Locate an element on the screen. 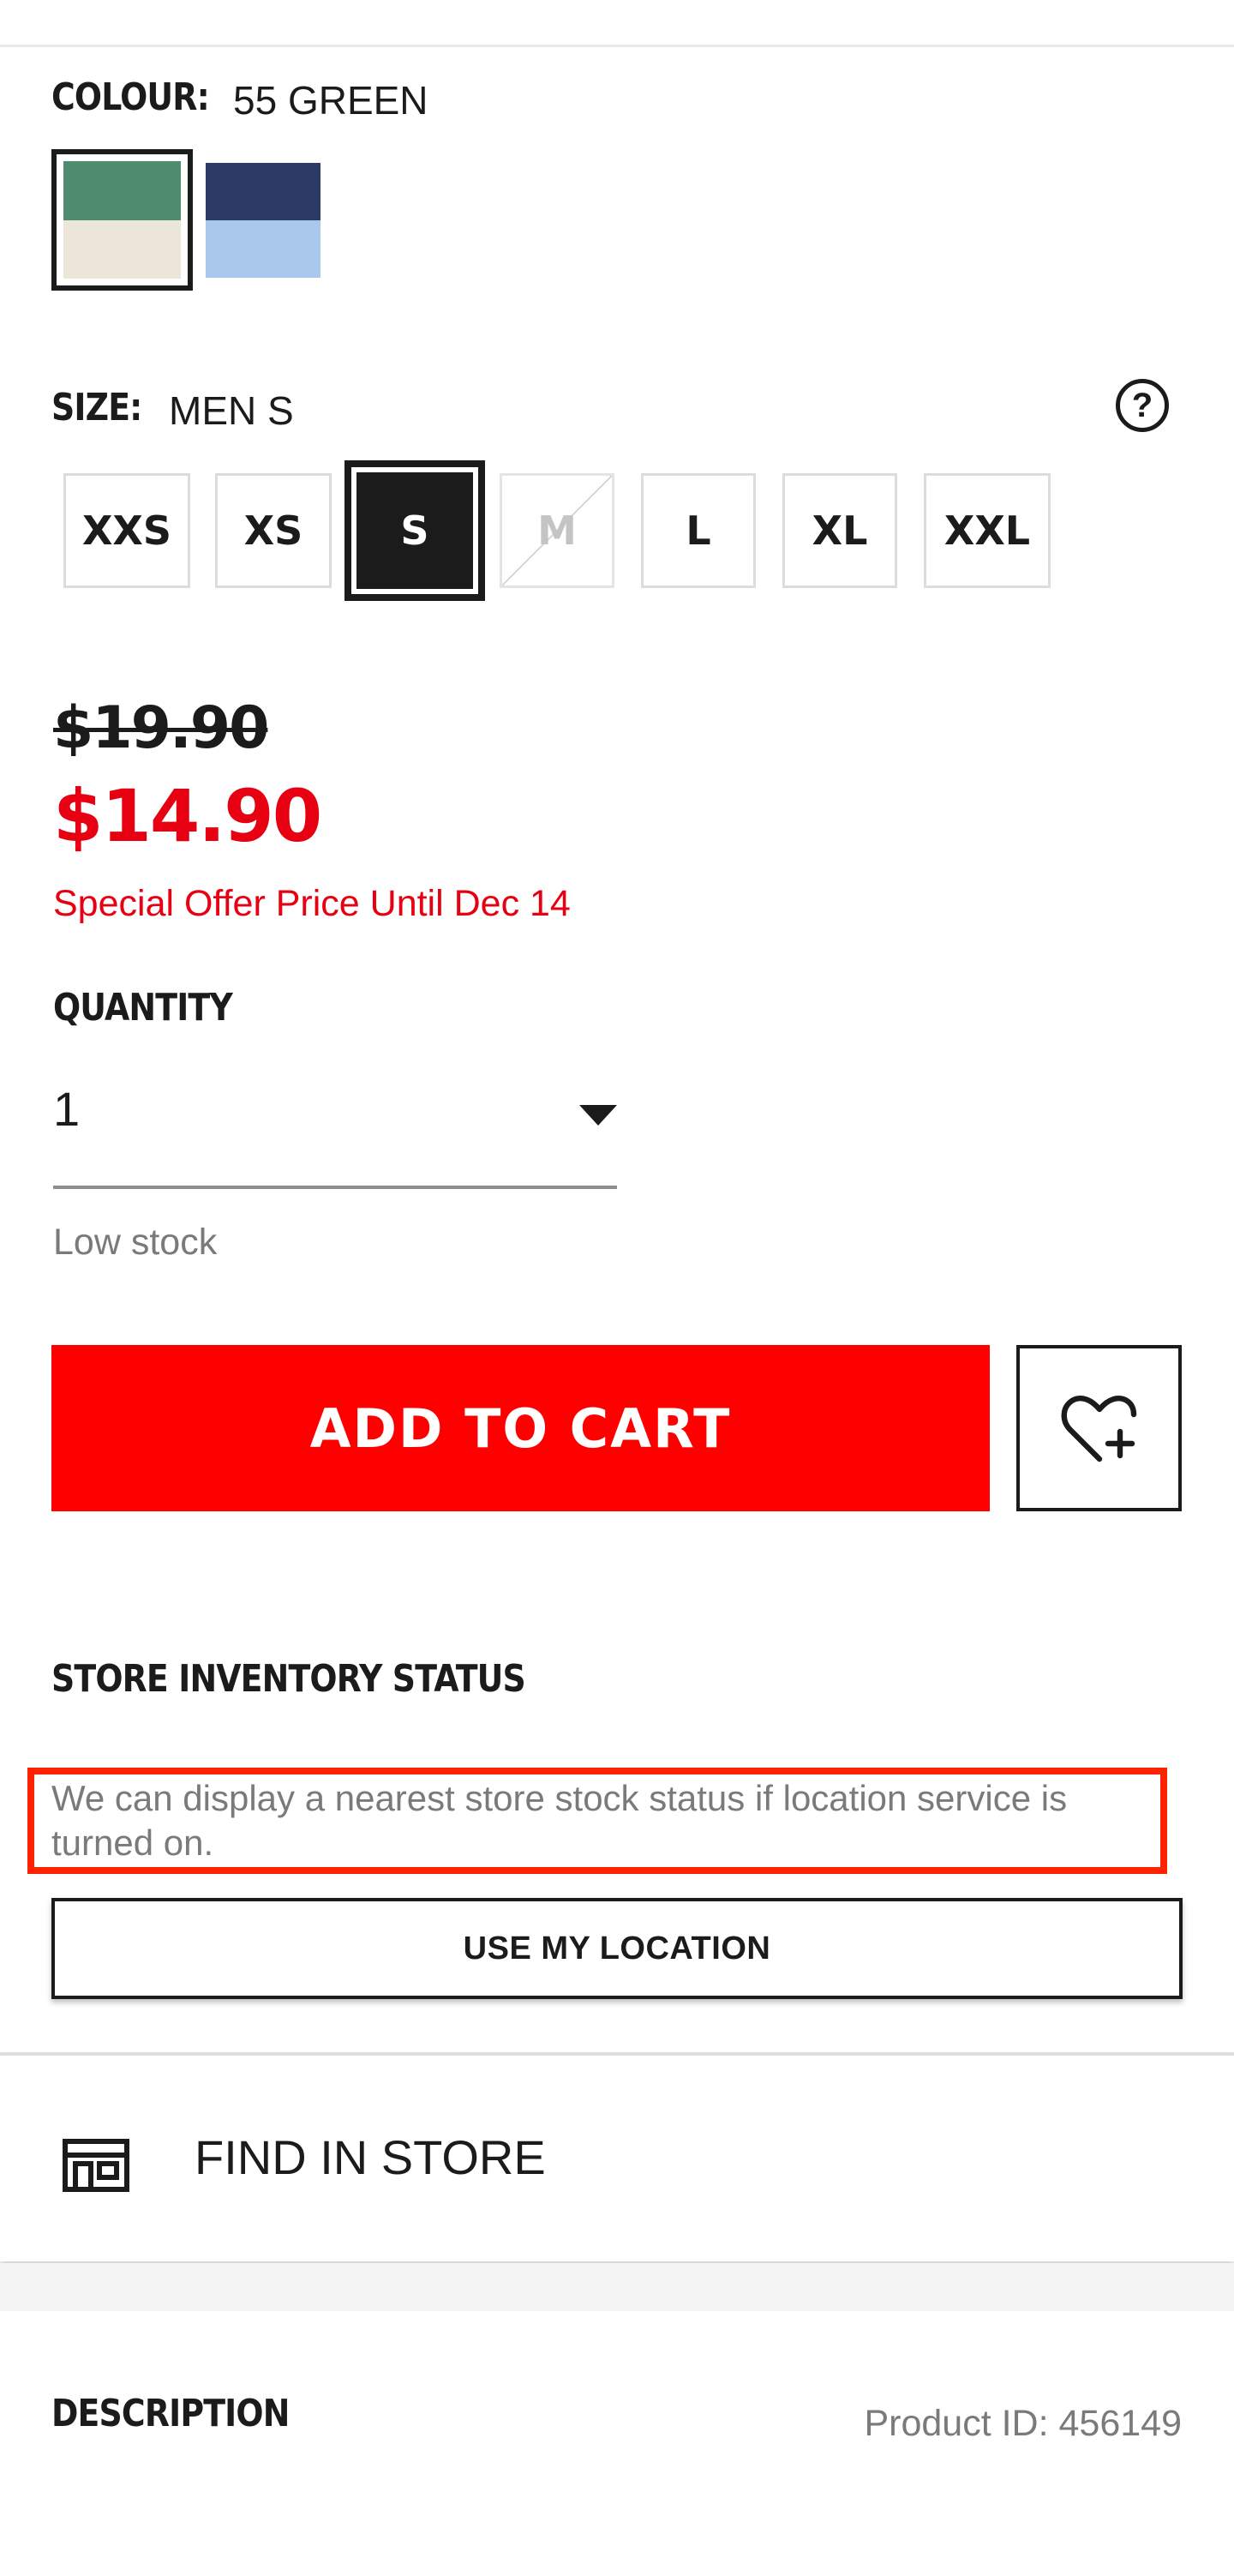 The height and width of the screenshot is (2576, 1234). add-to-cart-button: ADD TO CART is located at coordinates (520, 1428).